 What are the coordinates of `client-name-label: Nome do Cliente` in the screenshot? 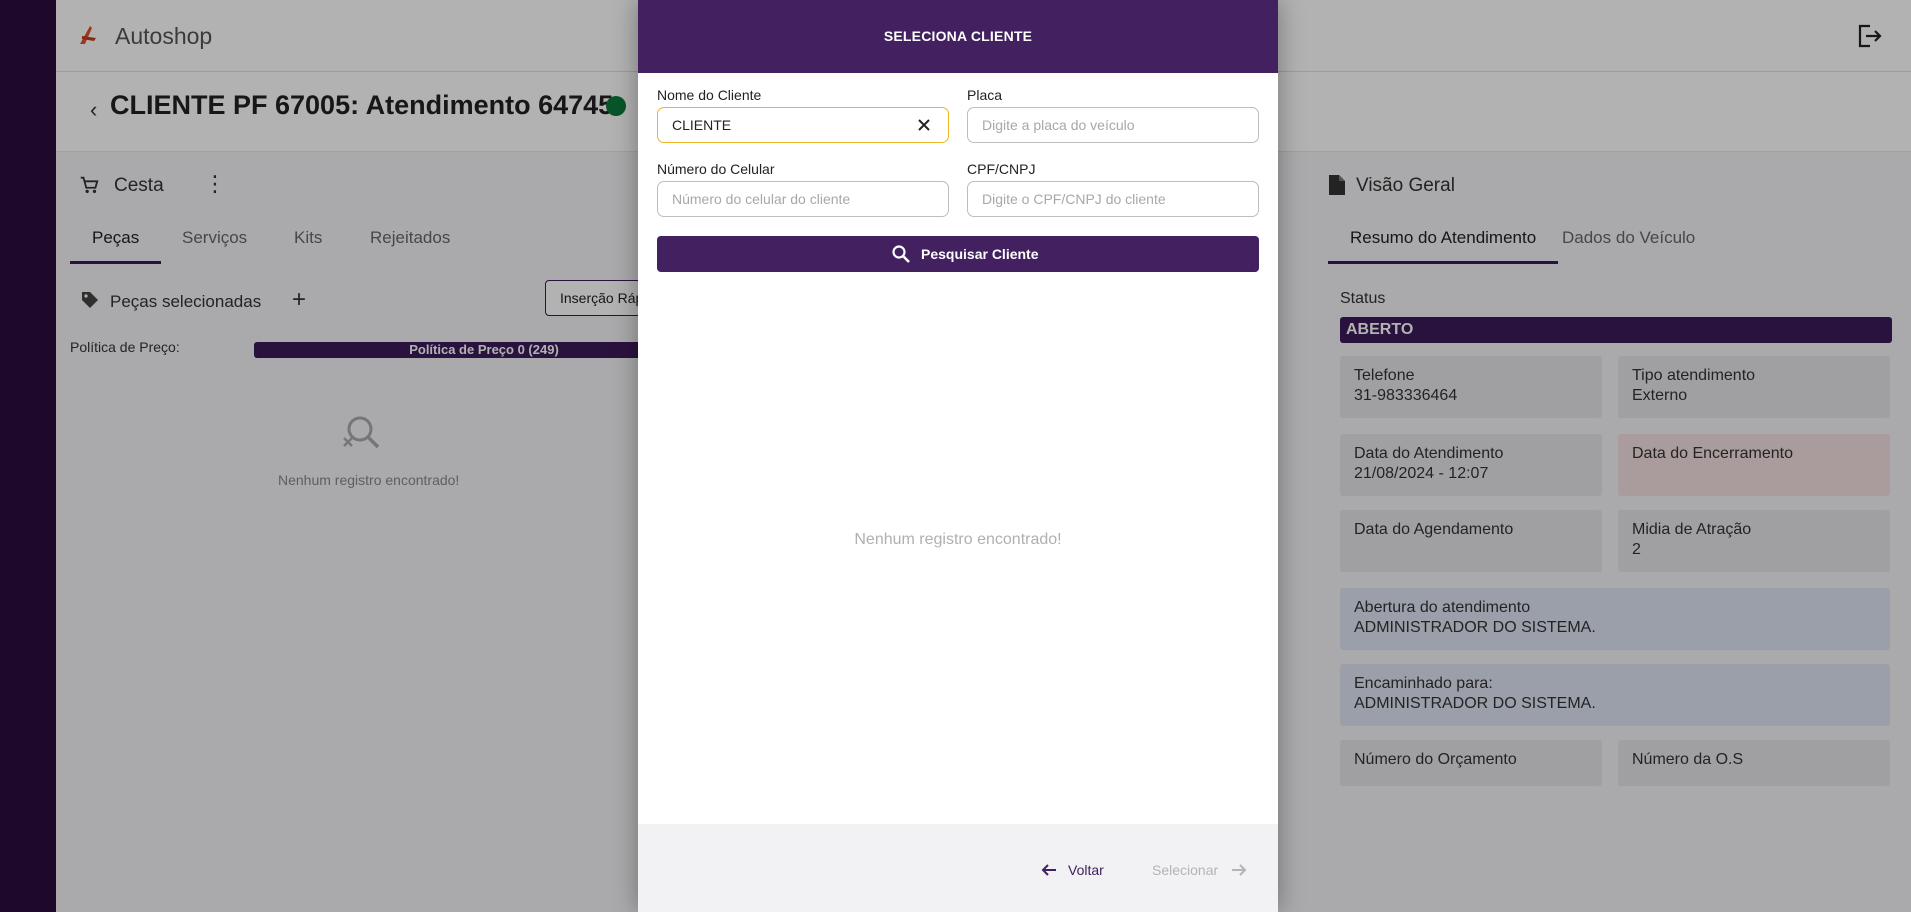 It's located at (709, 95).